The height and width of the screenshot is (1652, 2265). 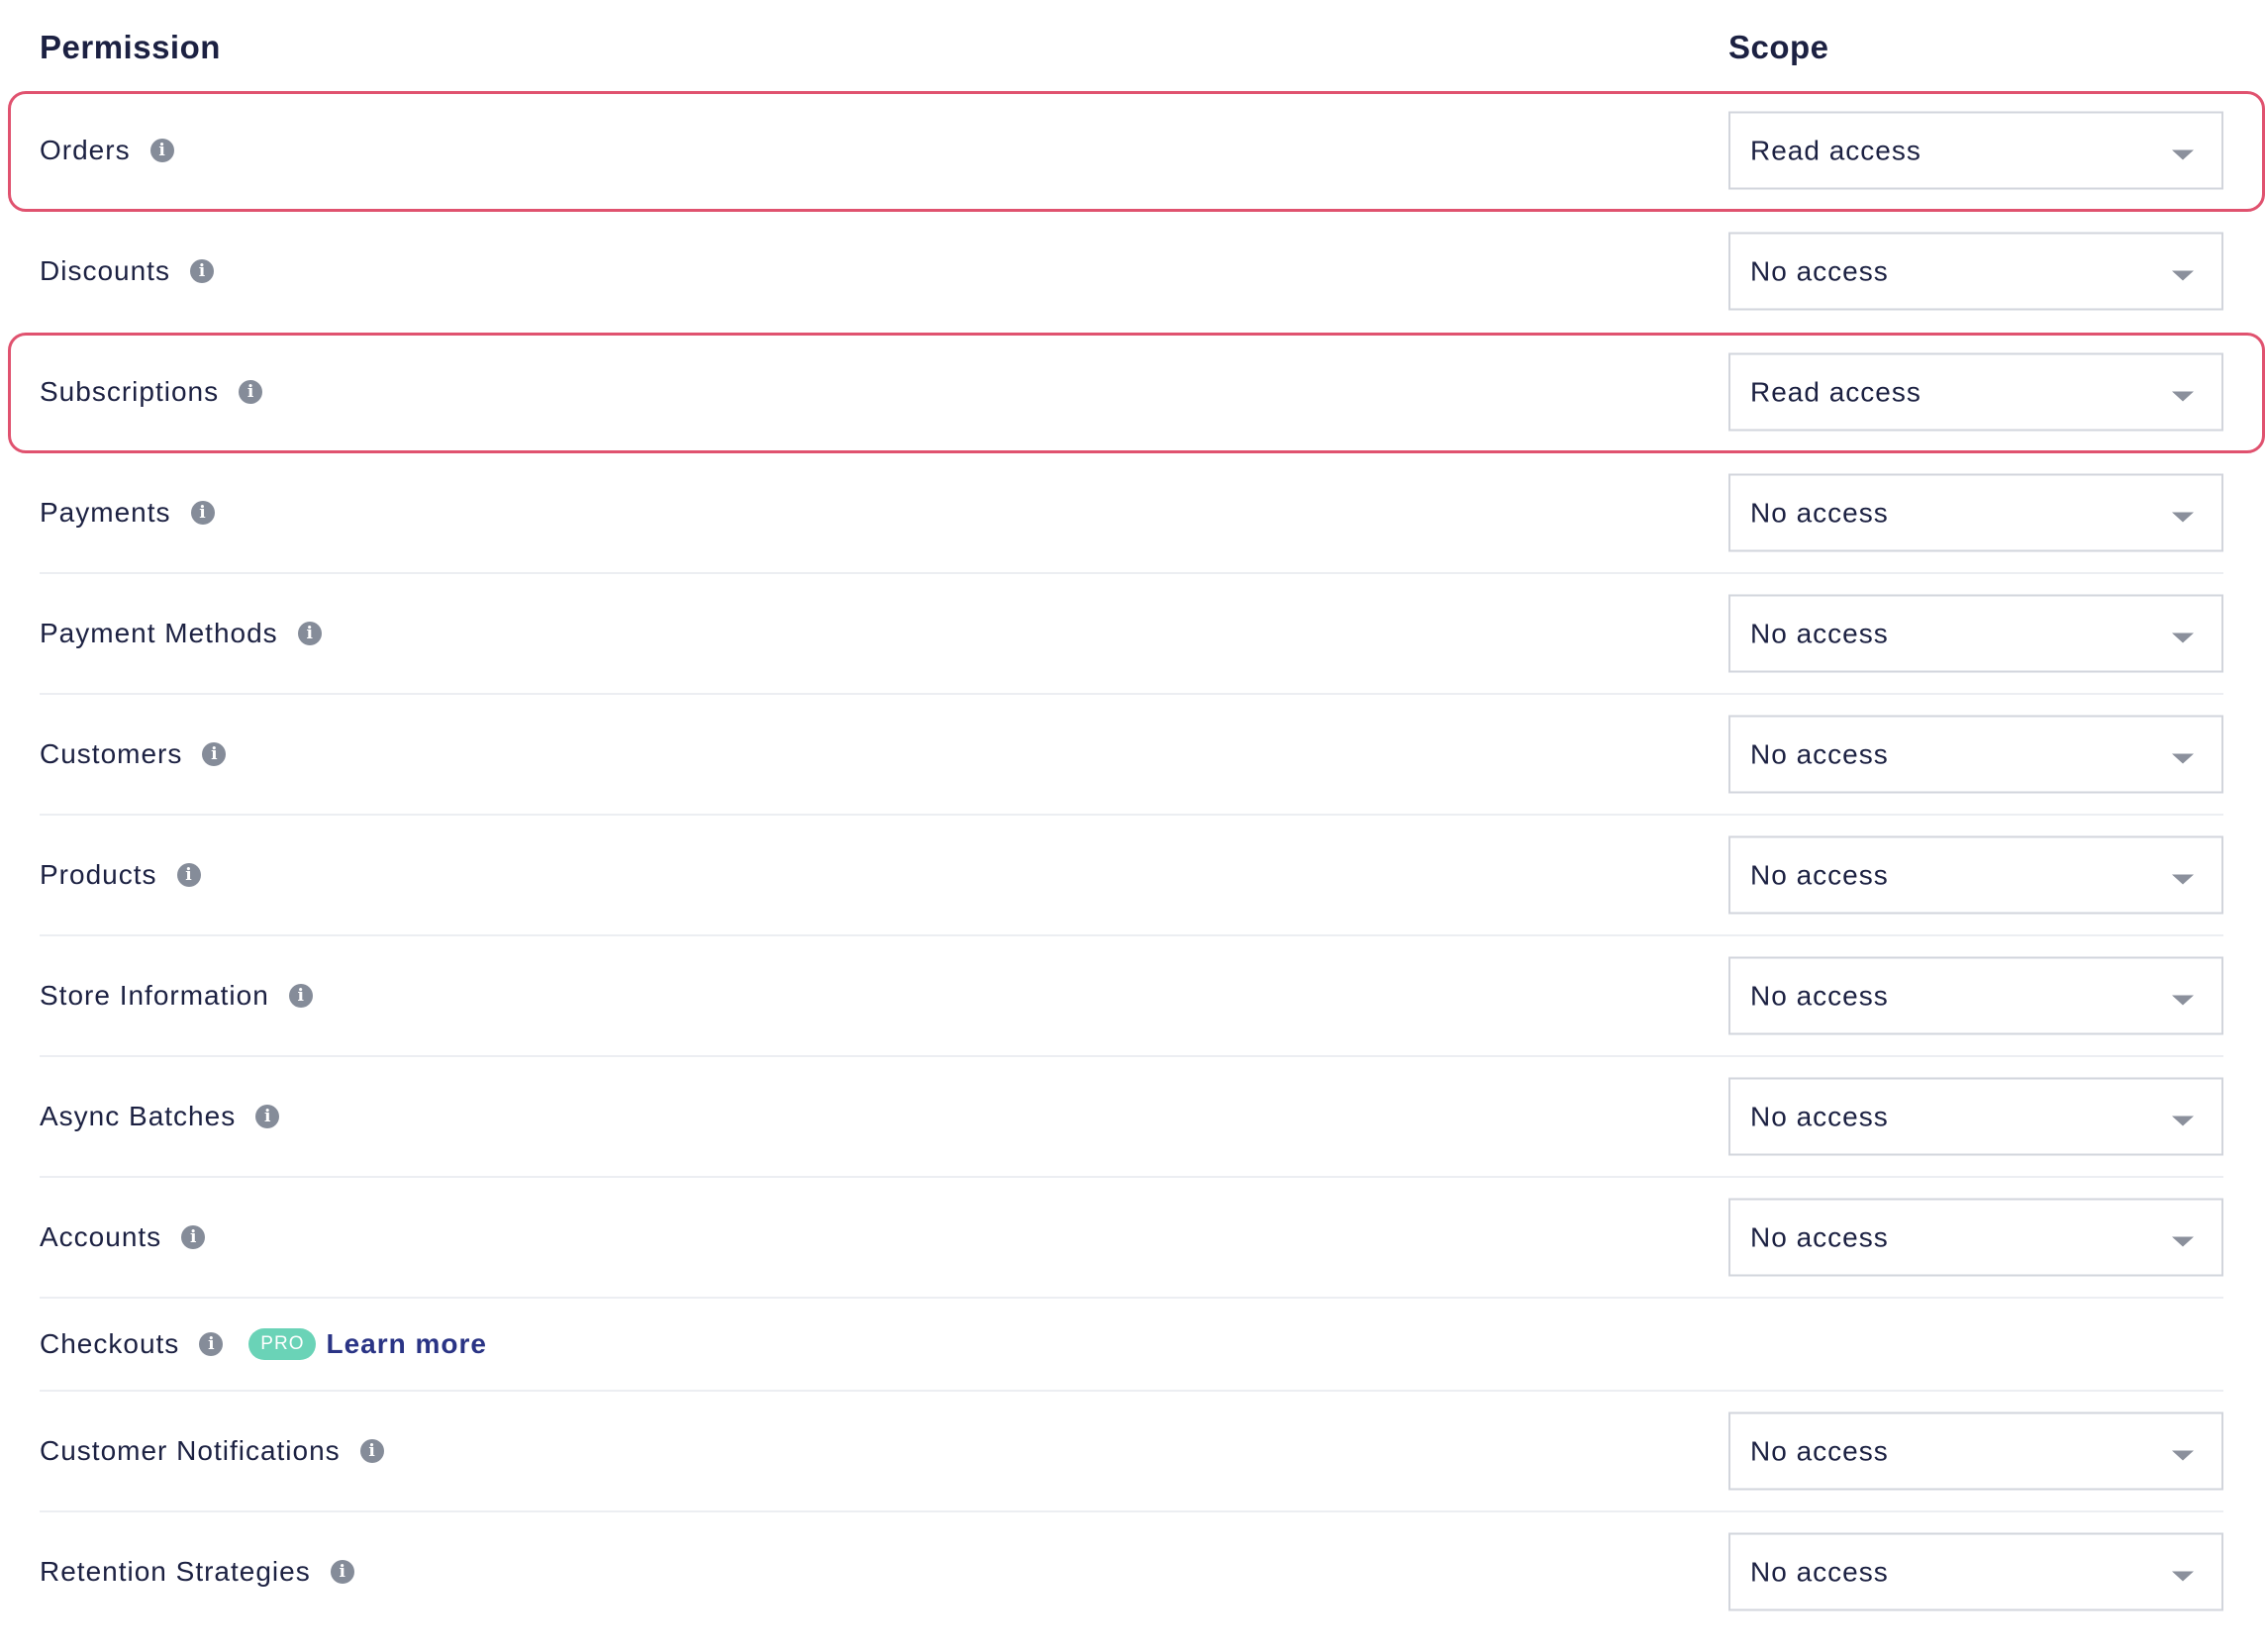 I want to click on permission-label: Customers, so click(x=111, y=753).